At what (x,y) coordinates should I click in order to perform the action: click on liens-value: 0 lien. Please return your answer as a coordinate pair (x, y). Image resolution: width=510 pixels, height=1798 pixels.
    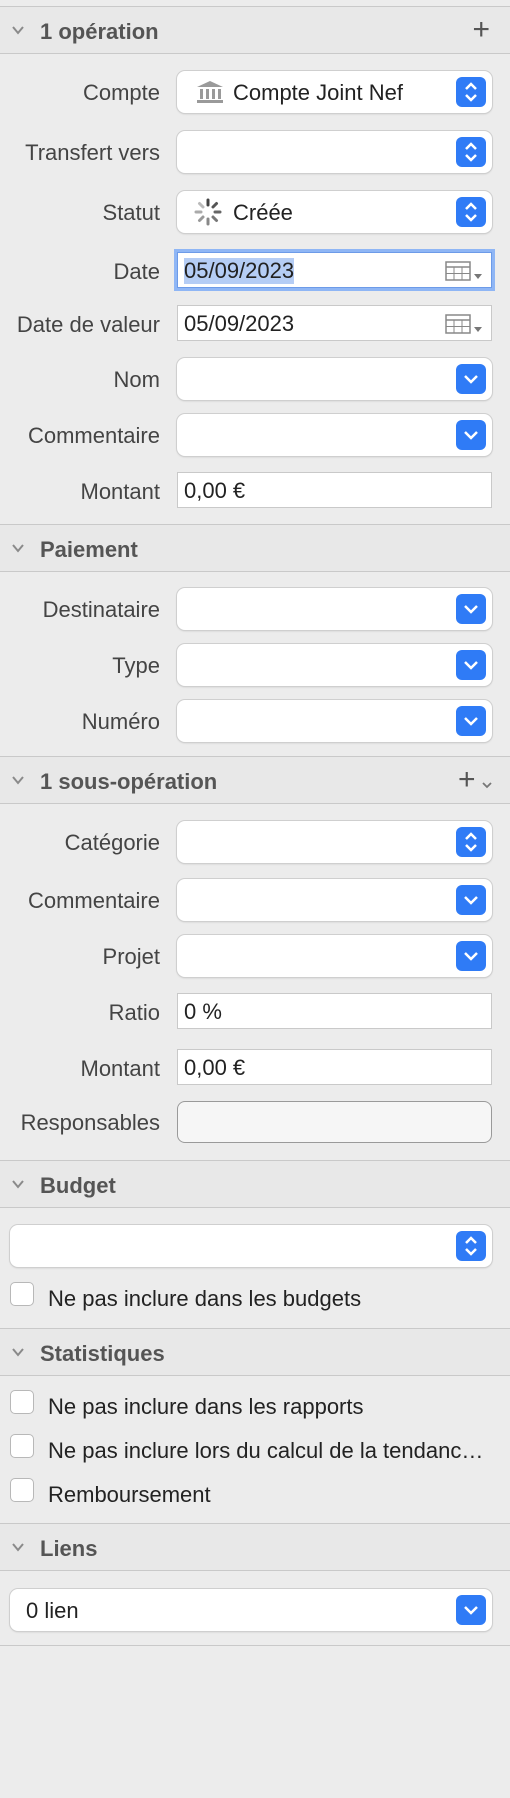
    Looking at the image, I should click on (52, 1610).